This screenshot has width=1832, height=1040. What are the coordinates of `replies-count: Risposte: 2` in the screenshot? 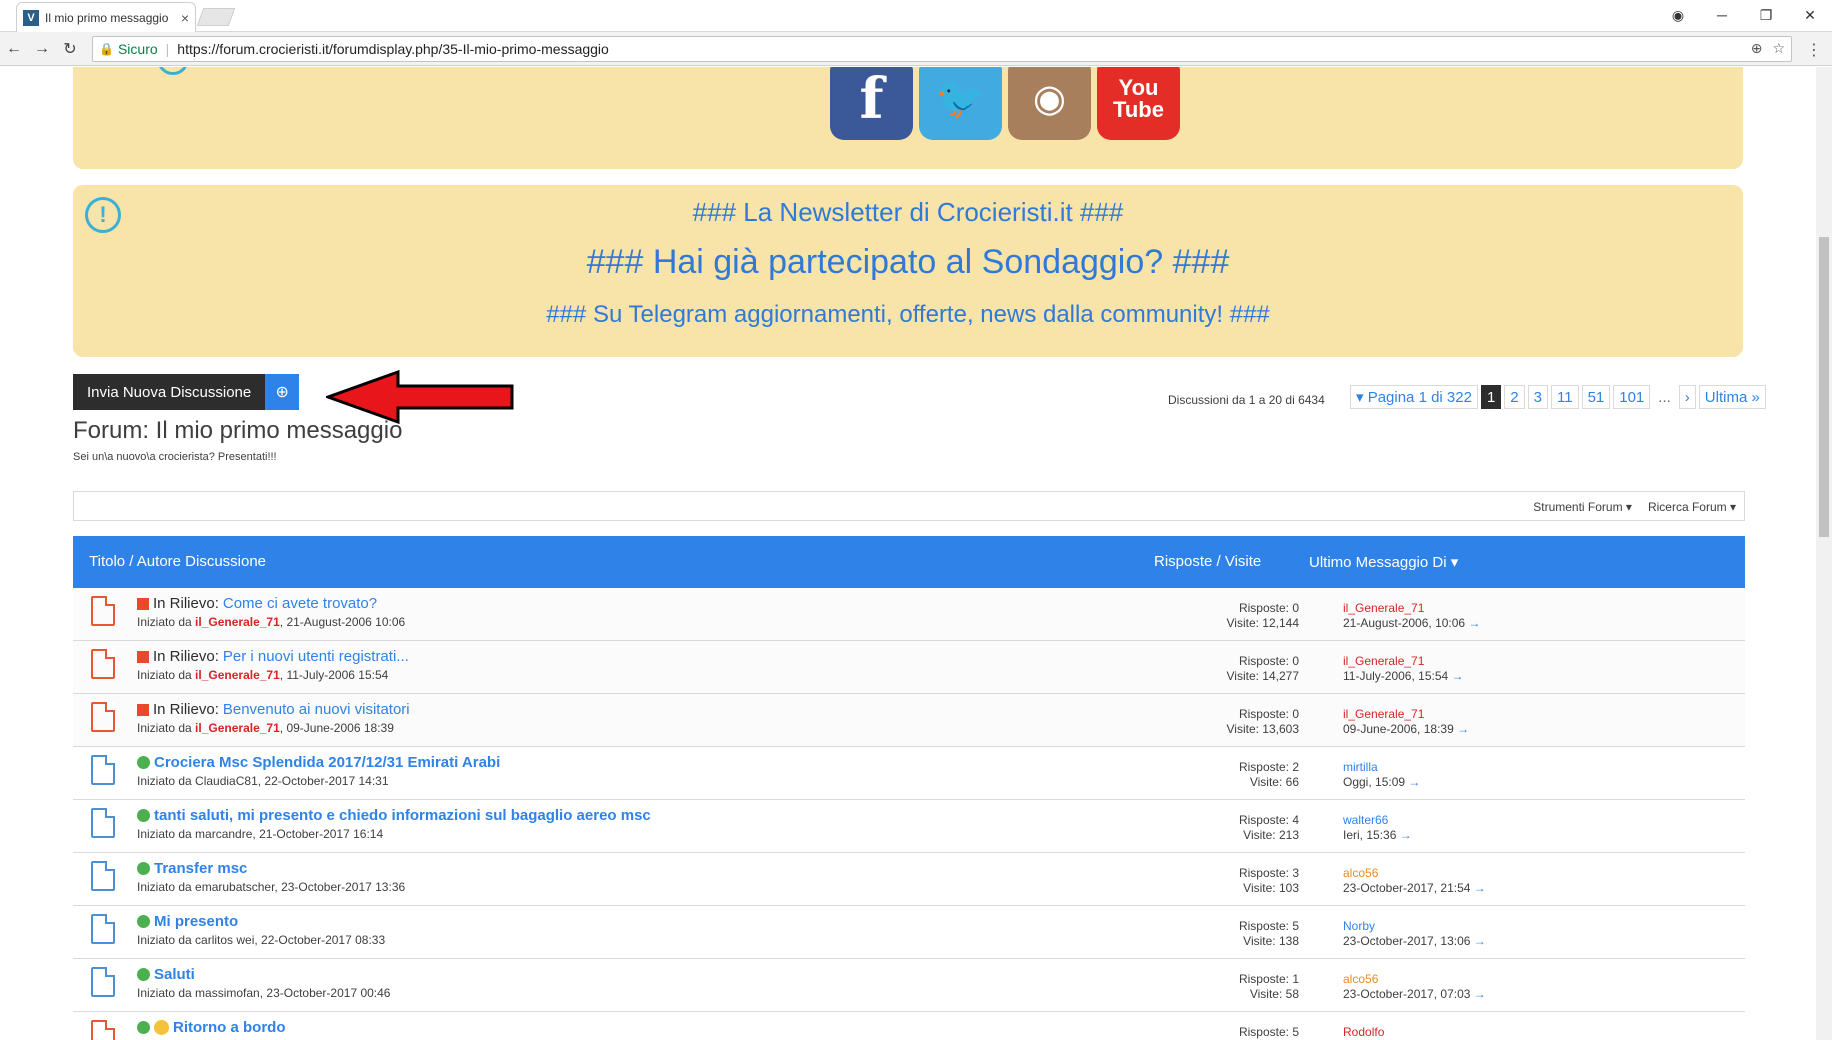 It's located at (1268, 767).